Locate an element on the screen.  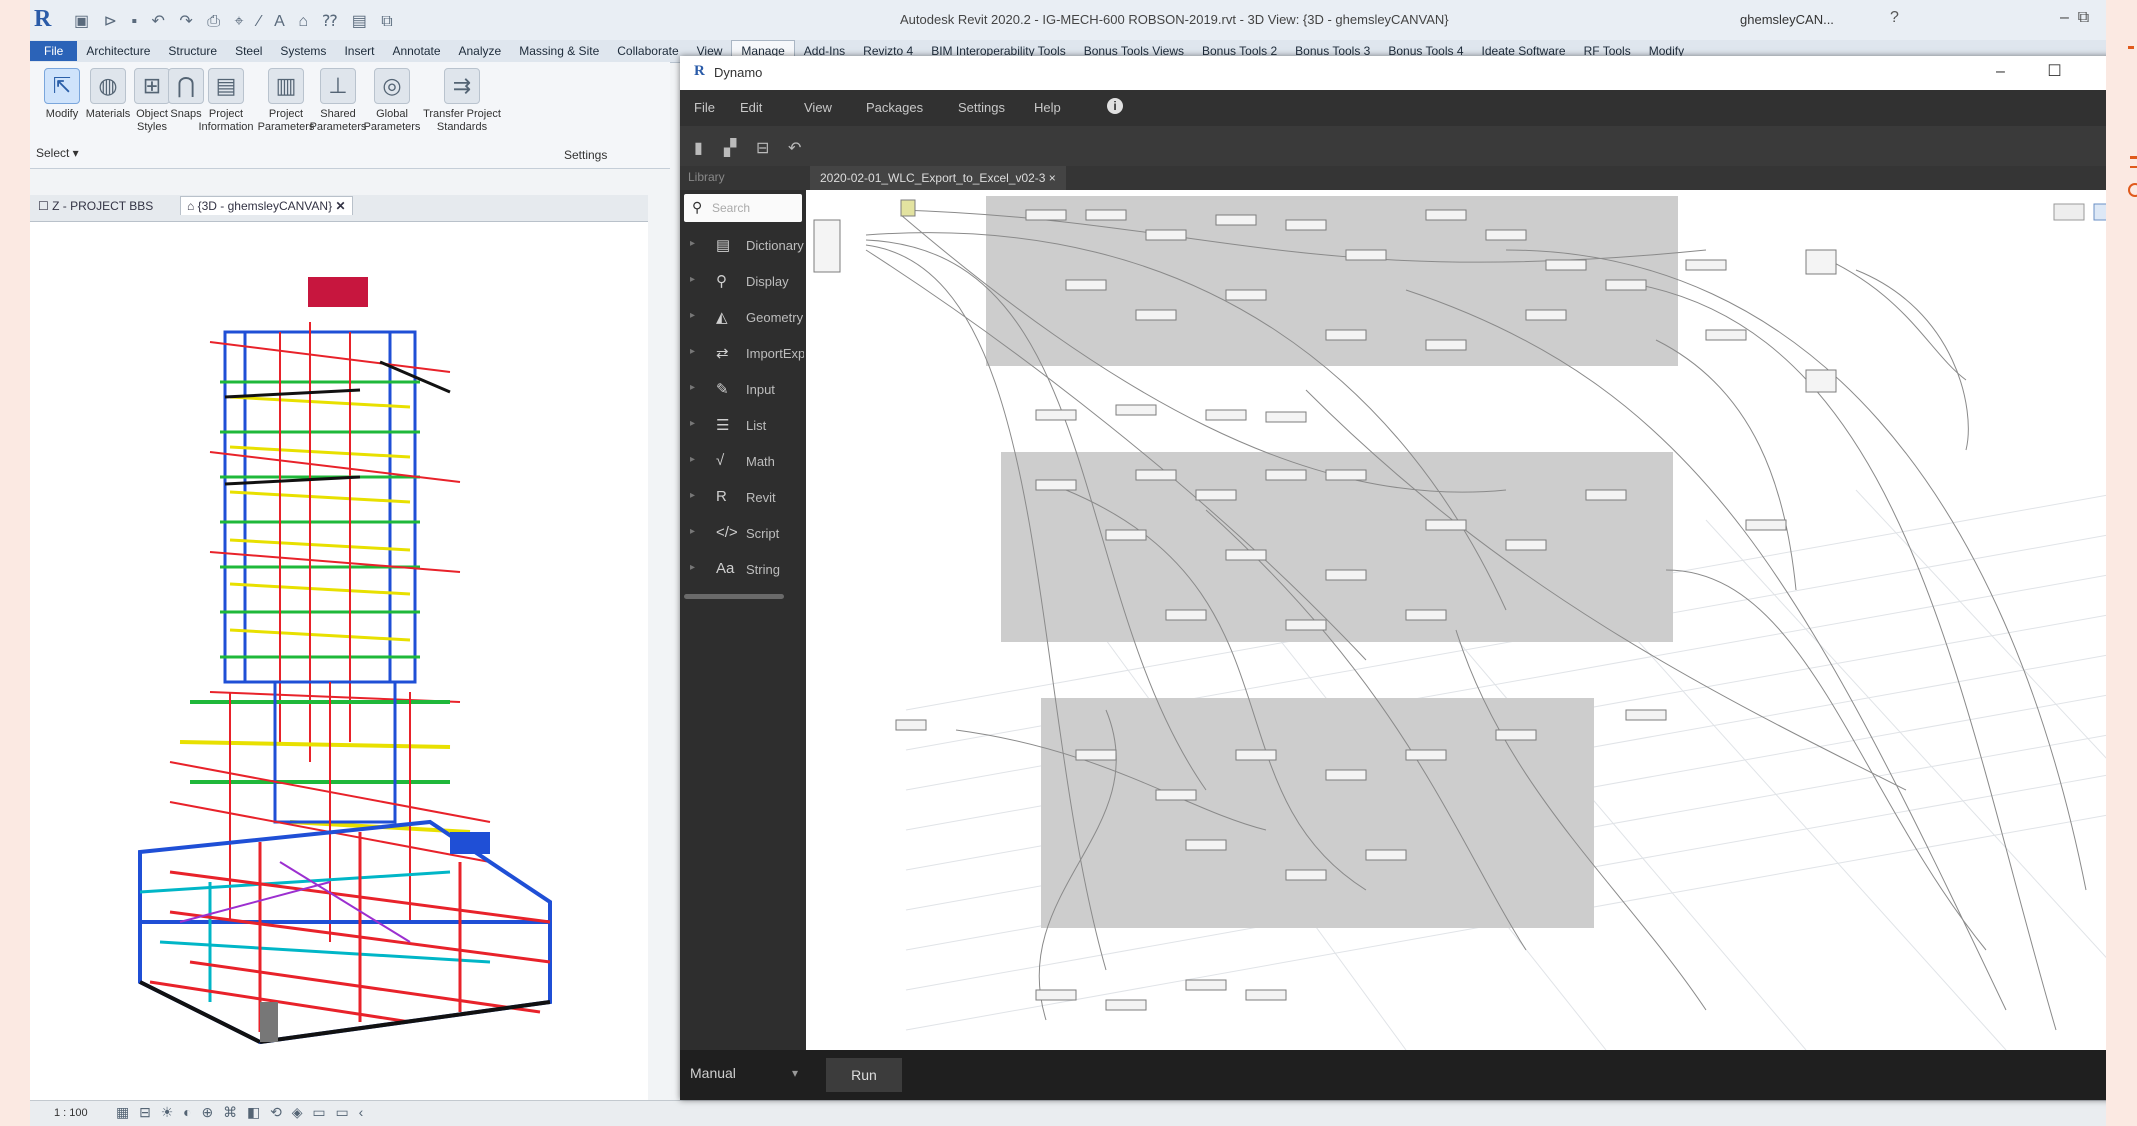
view-control-icons: ▦ ⊟ ☀ ◐ ⊕ ⌘ ◧ ⟲ ◈ ▭ ▭ ‹ is located at coordinates (241, 1112).